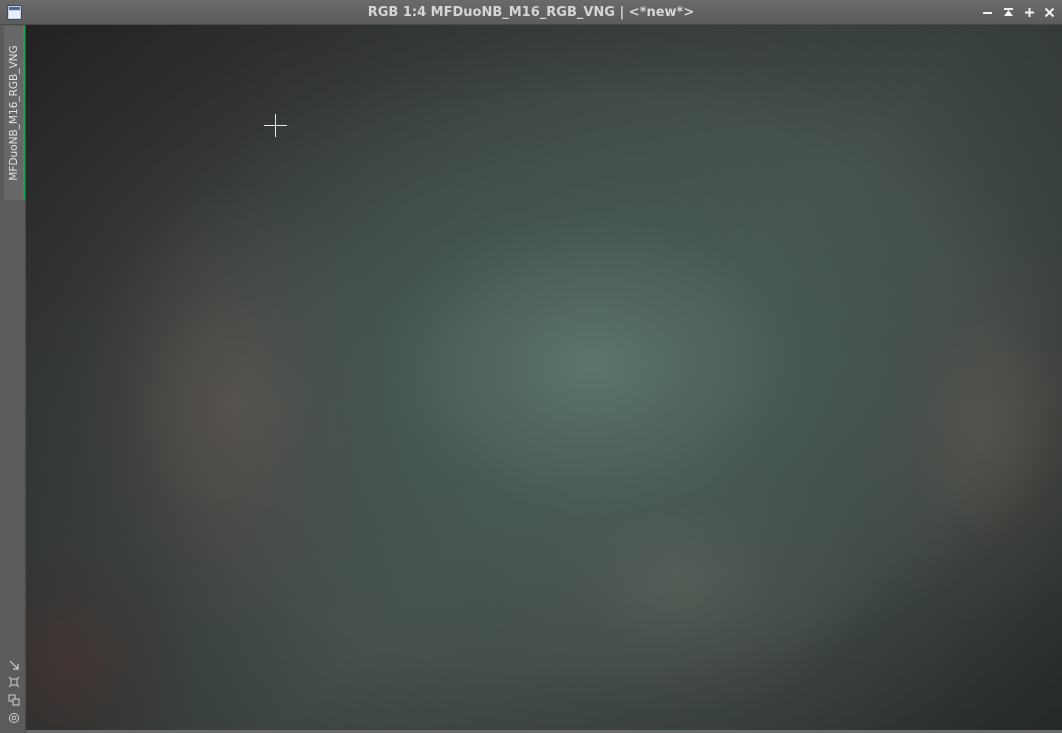  What do you see at coordinates (1008, 12) in the screenshot?
I see `shade-icon` at bounding box center [1008, 12].